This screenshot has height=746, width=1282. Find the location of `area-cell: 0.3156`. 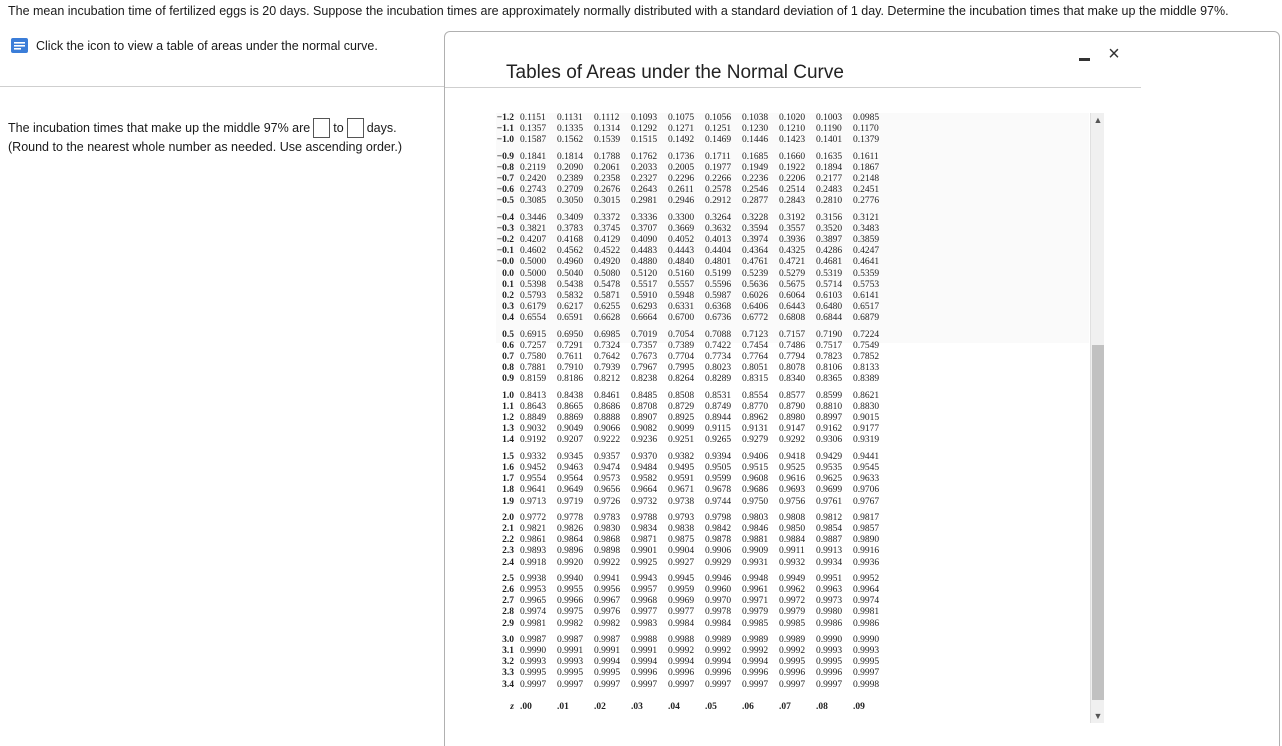

area-cell: 0.3156 is located at coordinates (829, 217).